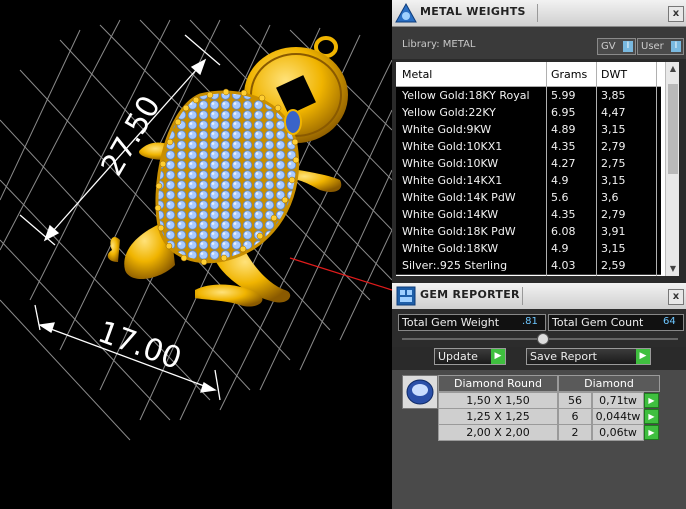 Image resolution: width=686 pixels, height=509 pixels. I want to click on metal-weights-logo-icon, so click(406, 12).